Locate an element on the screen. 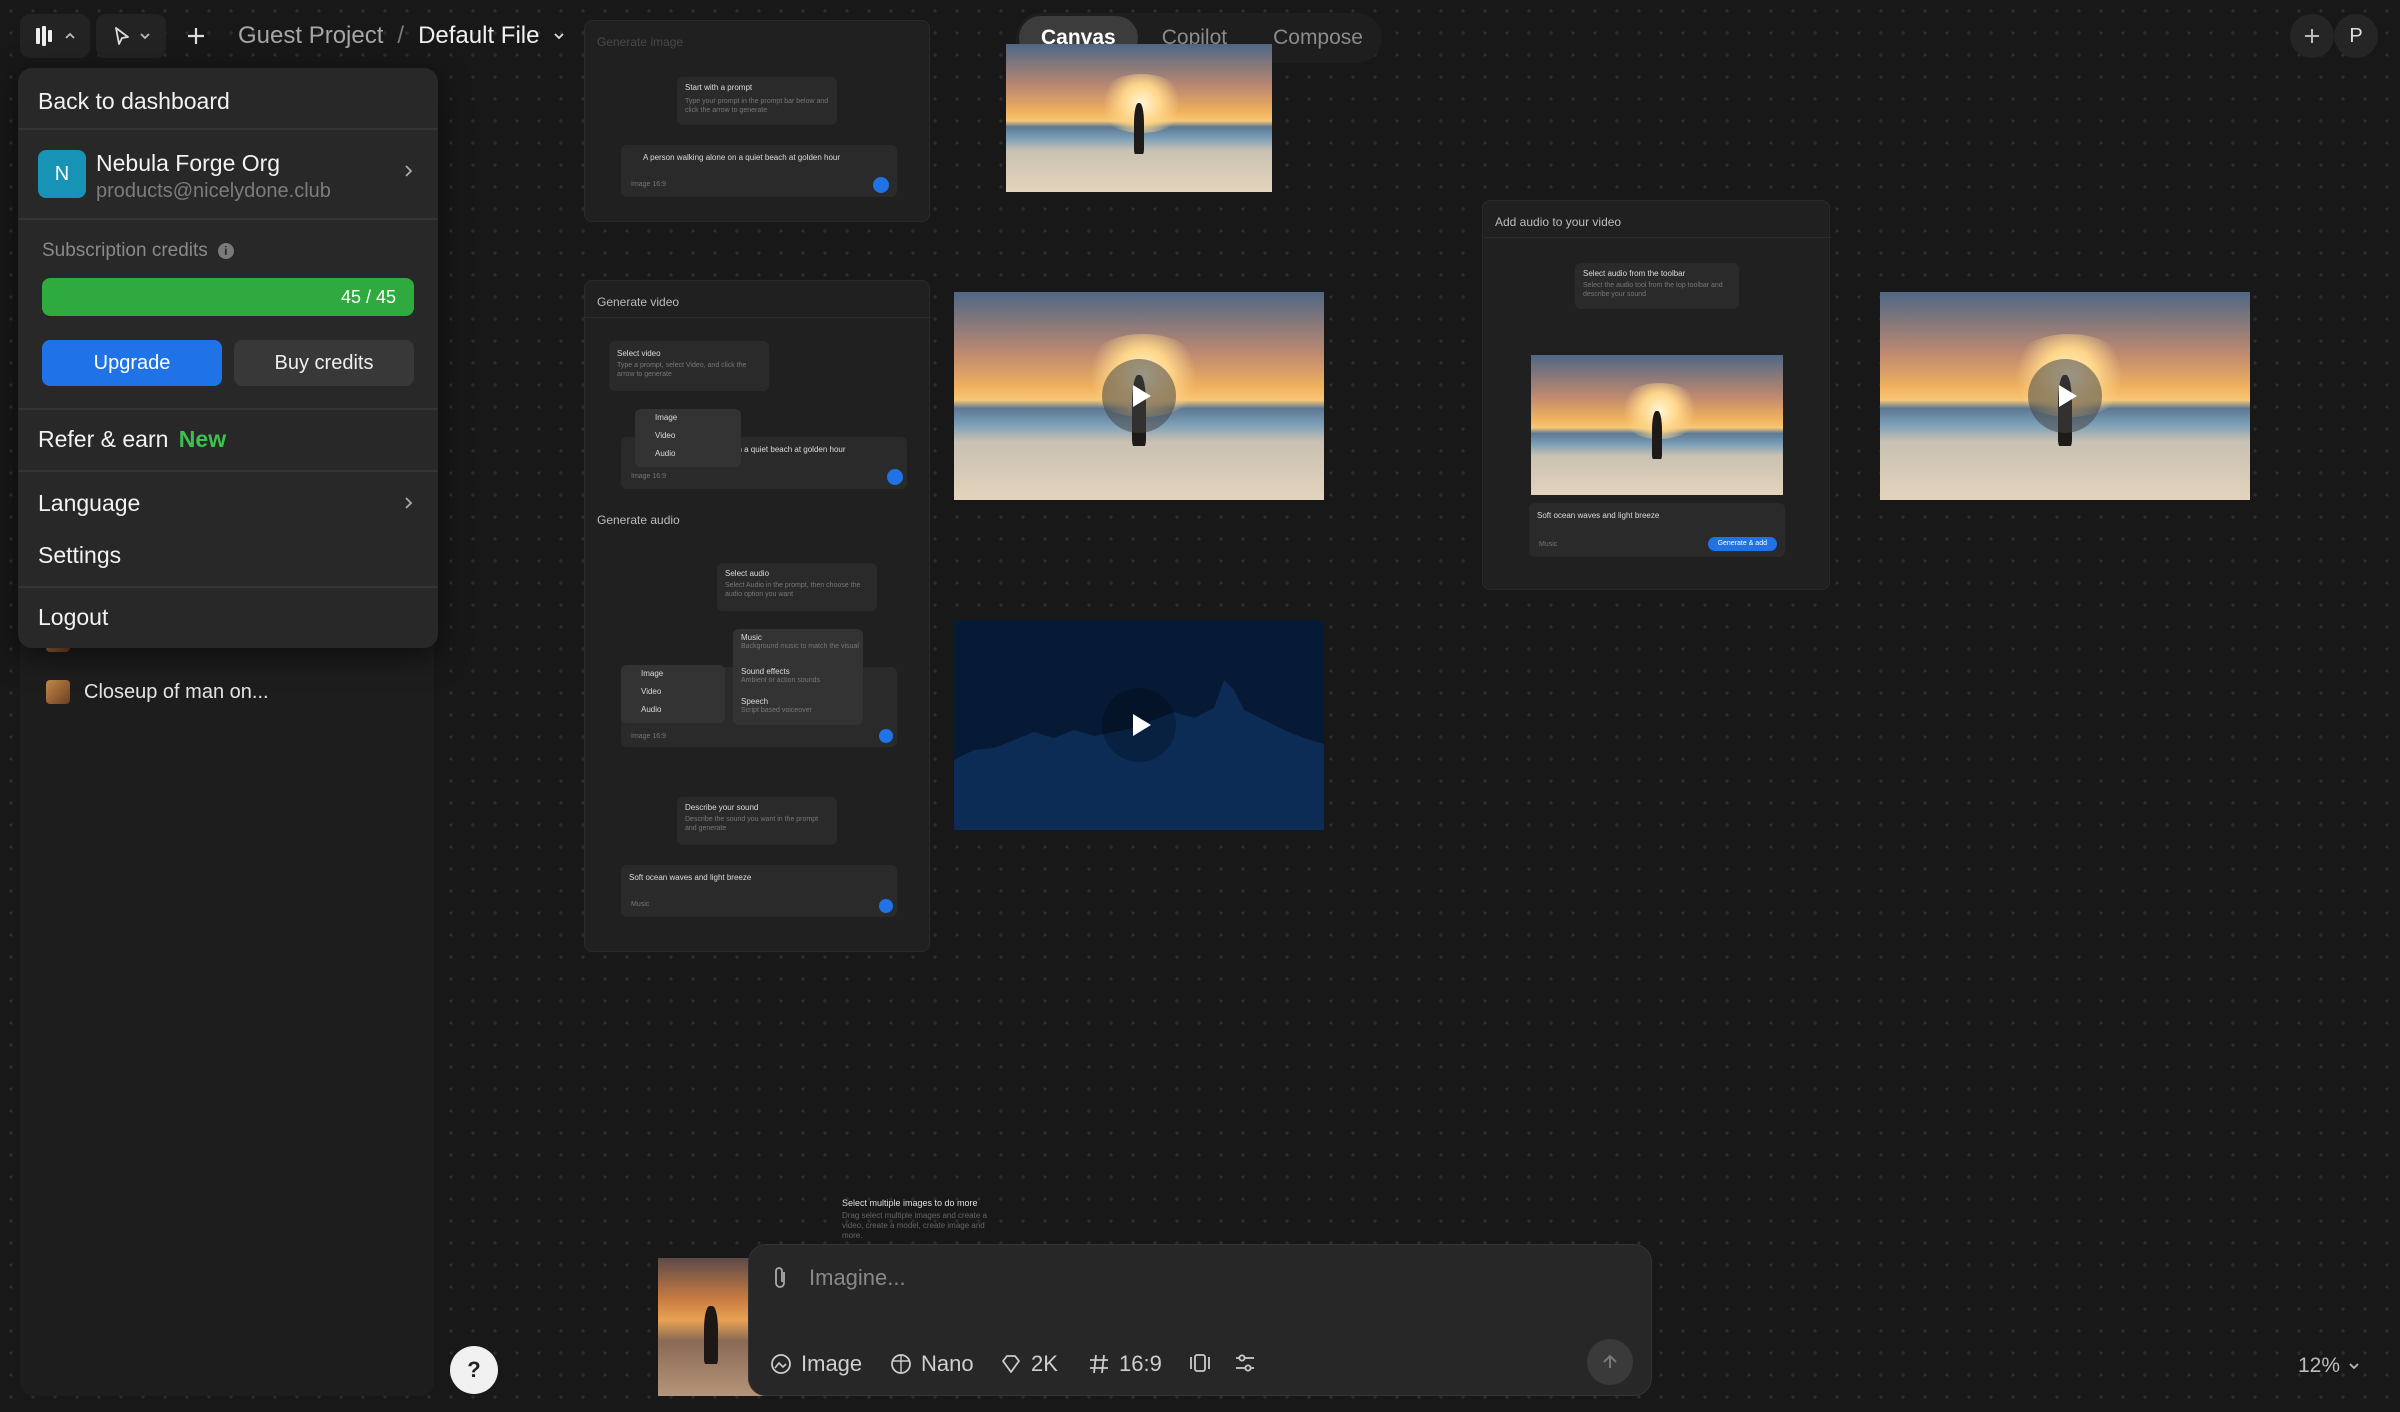  audio-speech: Speech is located at coordinates (755, 701).